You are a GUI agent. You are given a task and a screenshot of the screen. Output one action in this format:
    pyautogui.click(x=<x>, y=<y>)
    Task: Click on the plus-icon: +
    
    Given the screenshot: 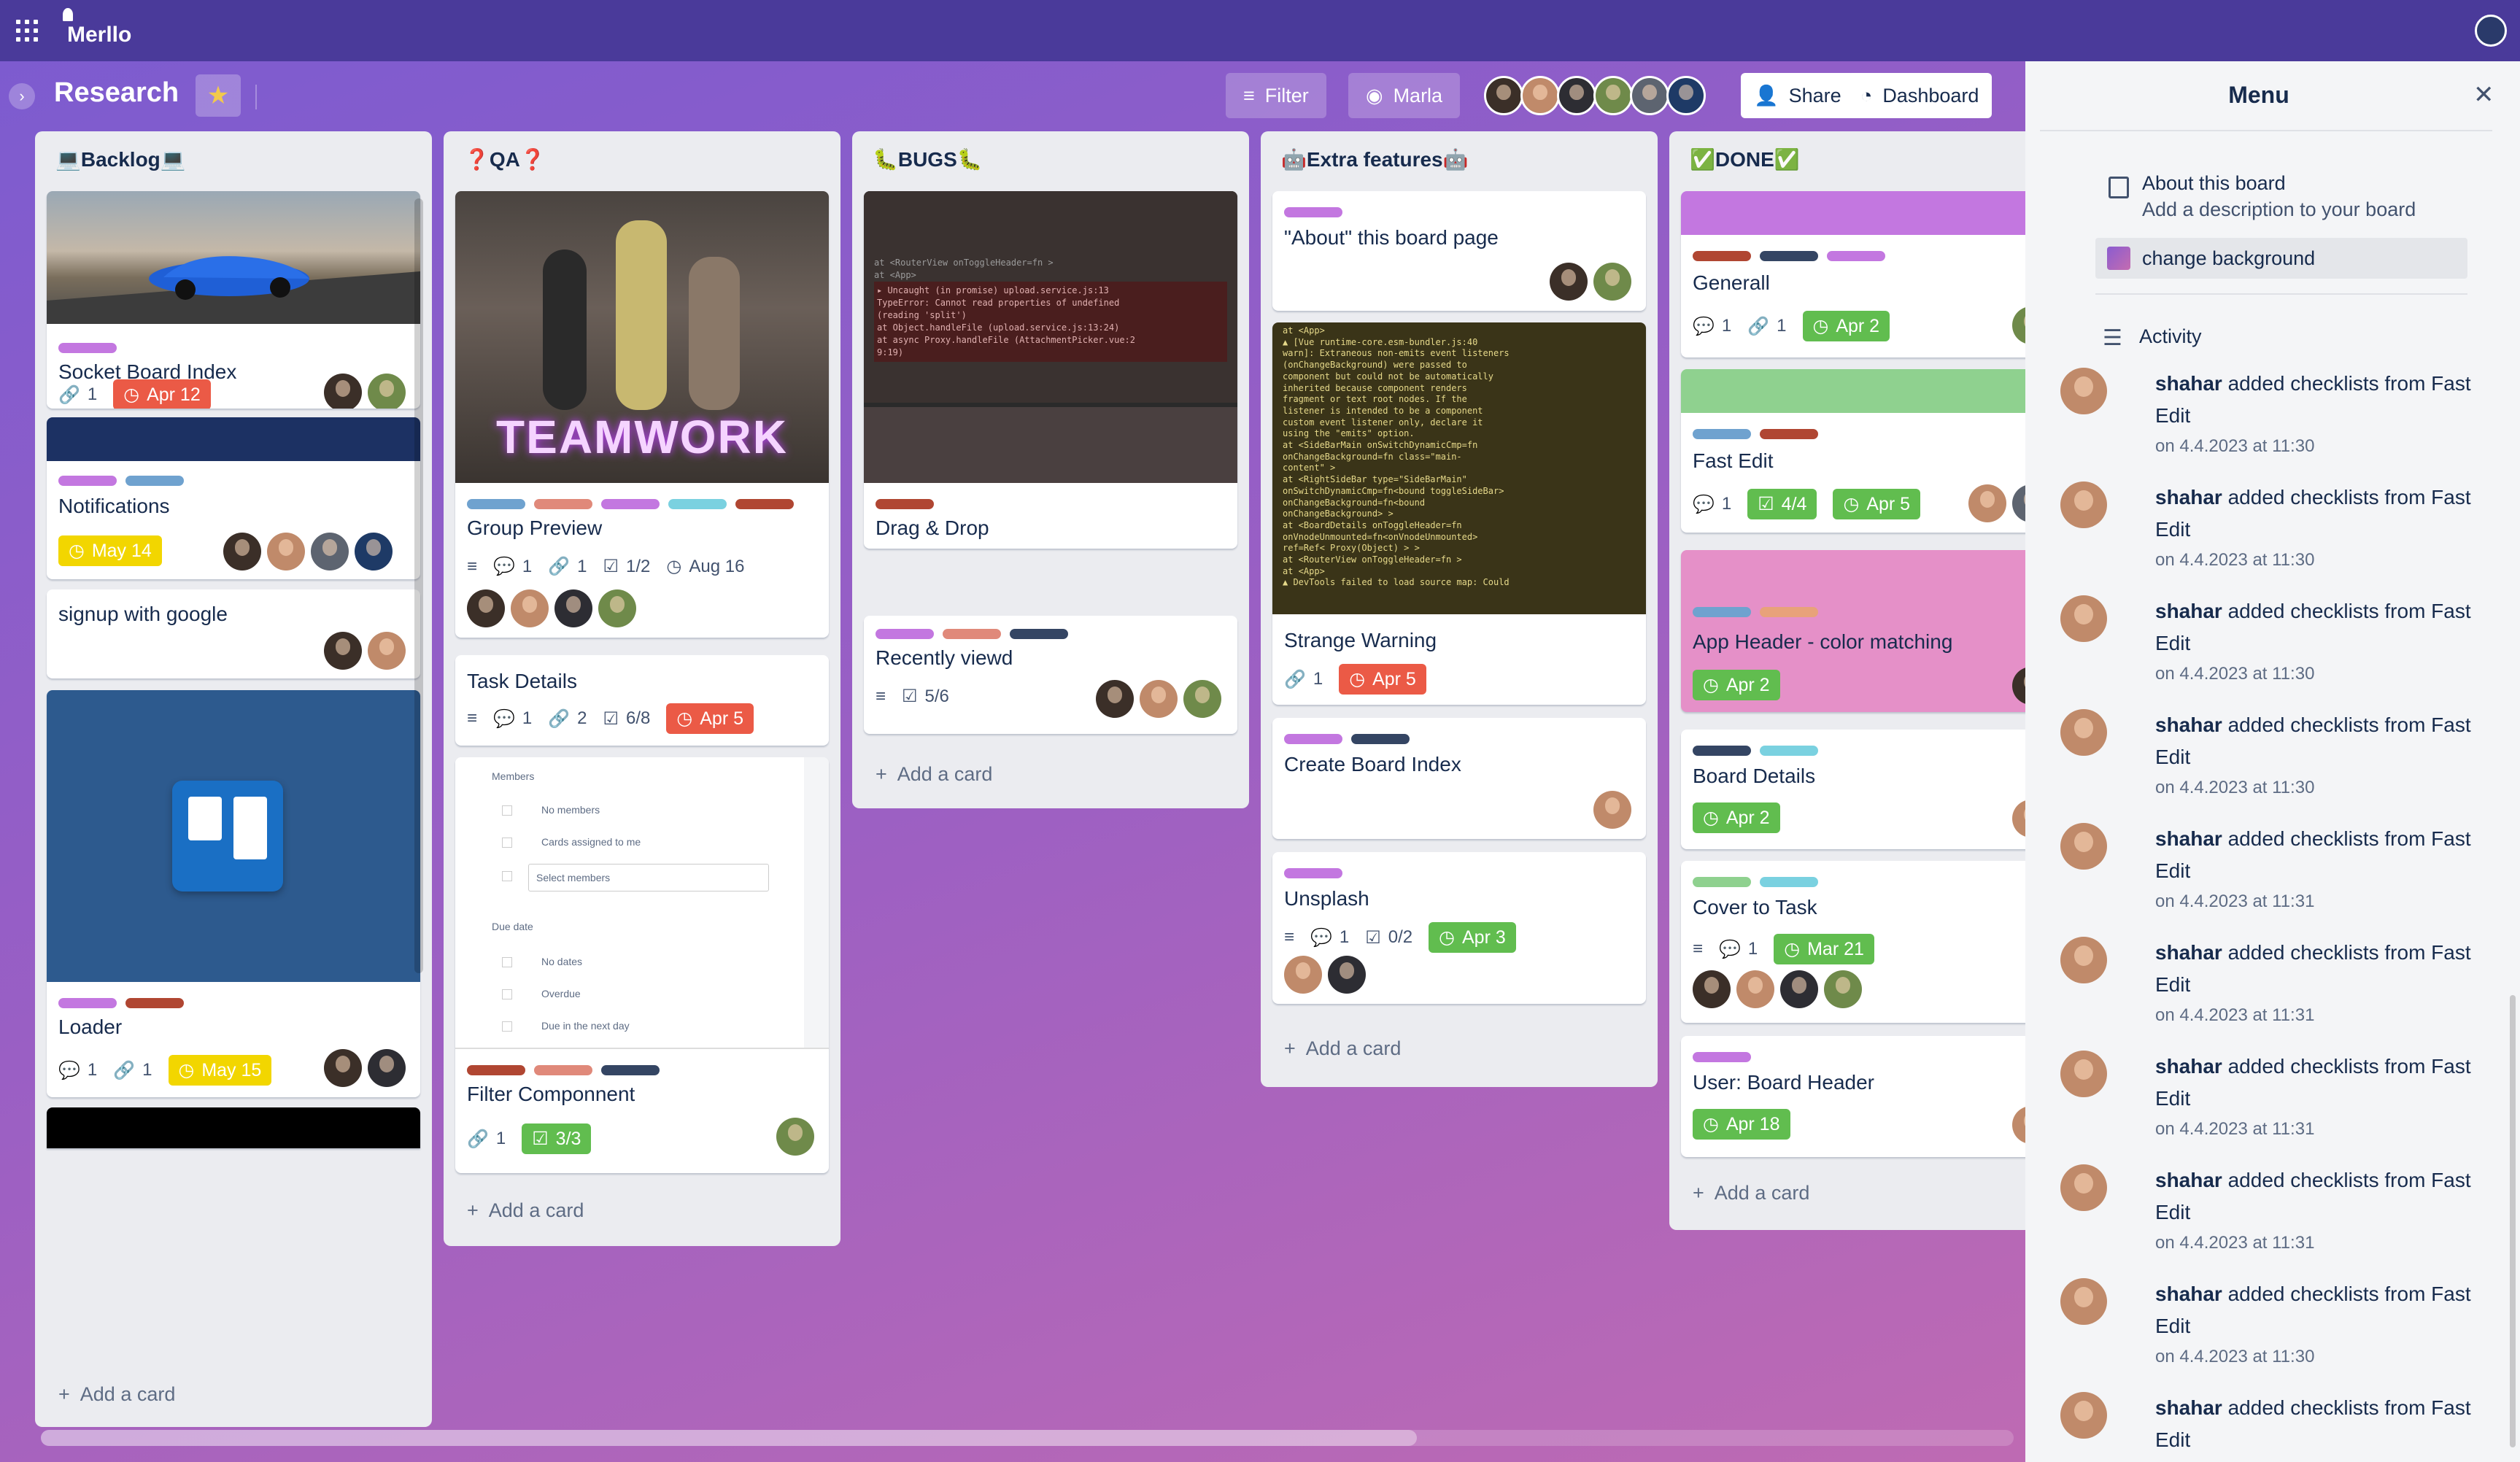 What is the action you would take?
    pyautogui.click(x=64, y=1394)
    